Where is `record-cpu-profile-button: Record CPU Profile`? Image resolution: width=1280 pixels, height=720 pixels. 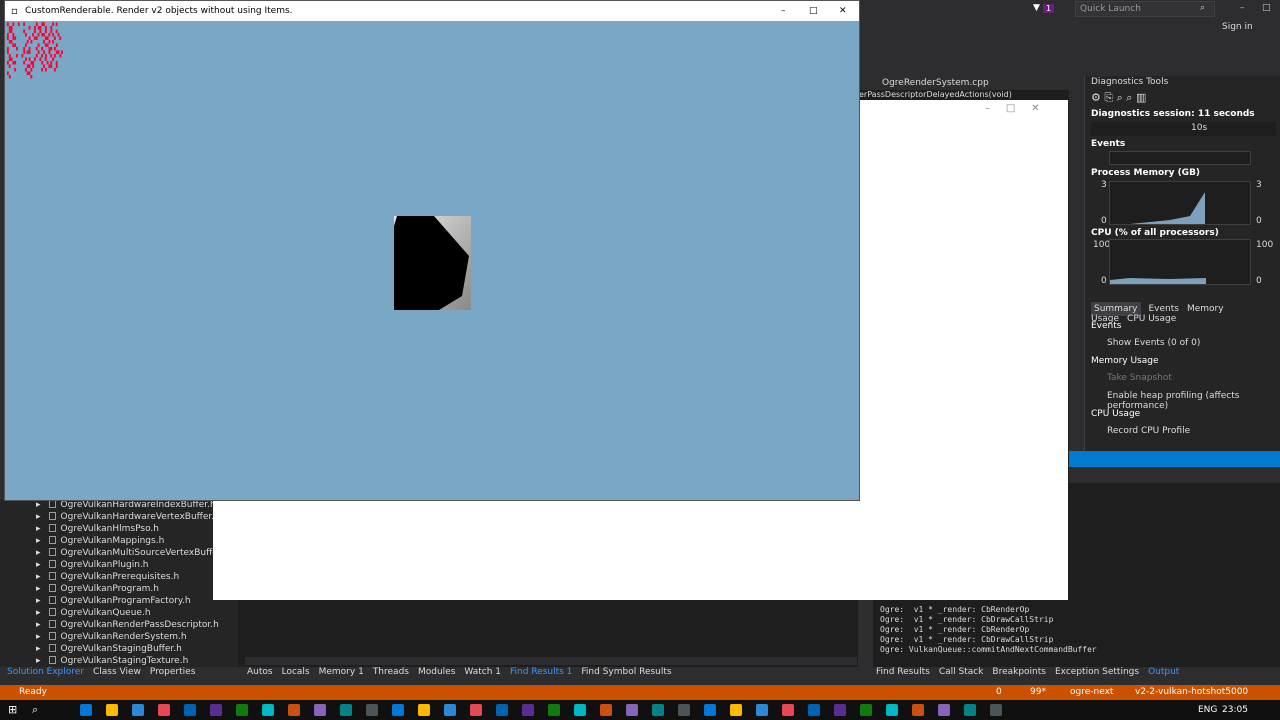
record-cpu-profile-button: Record CPU Profile is located at coordinates (1193, 431).